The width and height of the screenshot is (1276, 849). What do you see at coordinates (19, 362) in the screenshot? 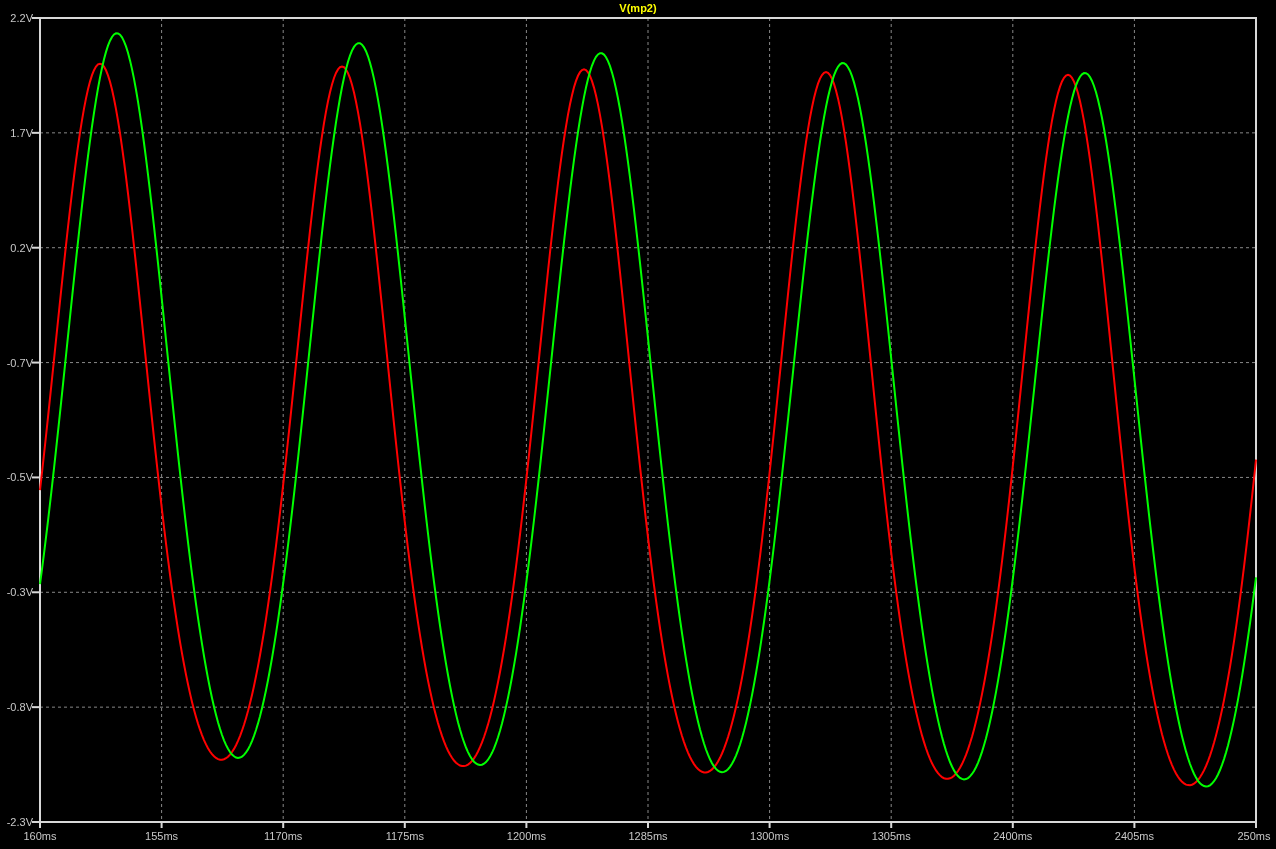
I see `axis-tick-label: -0.7V` at bounding box center [19, 362].